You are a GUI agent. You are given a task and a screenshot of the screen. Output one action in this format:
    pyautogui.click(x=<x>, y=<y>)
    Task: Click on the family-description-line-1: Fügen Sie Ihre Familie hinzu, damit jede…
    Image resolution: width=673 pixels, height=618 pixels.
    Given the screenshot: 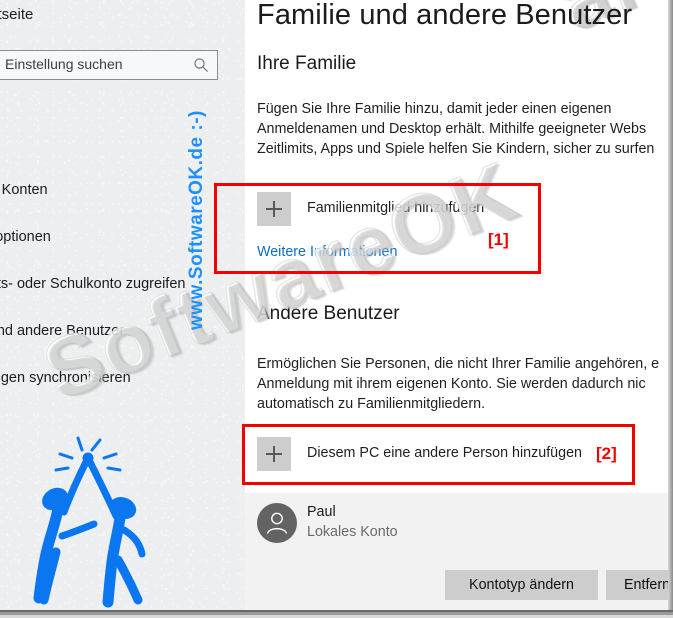 What is the action you would take?
    pyautogui.click(x=434, y=109)
    